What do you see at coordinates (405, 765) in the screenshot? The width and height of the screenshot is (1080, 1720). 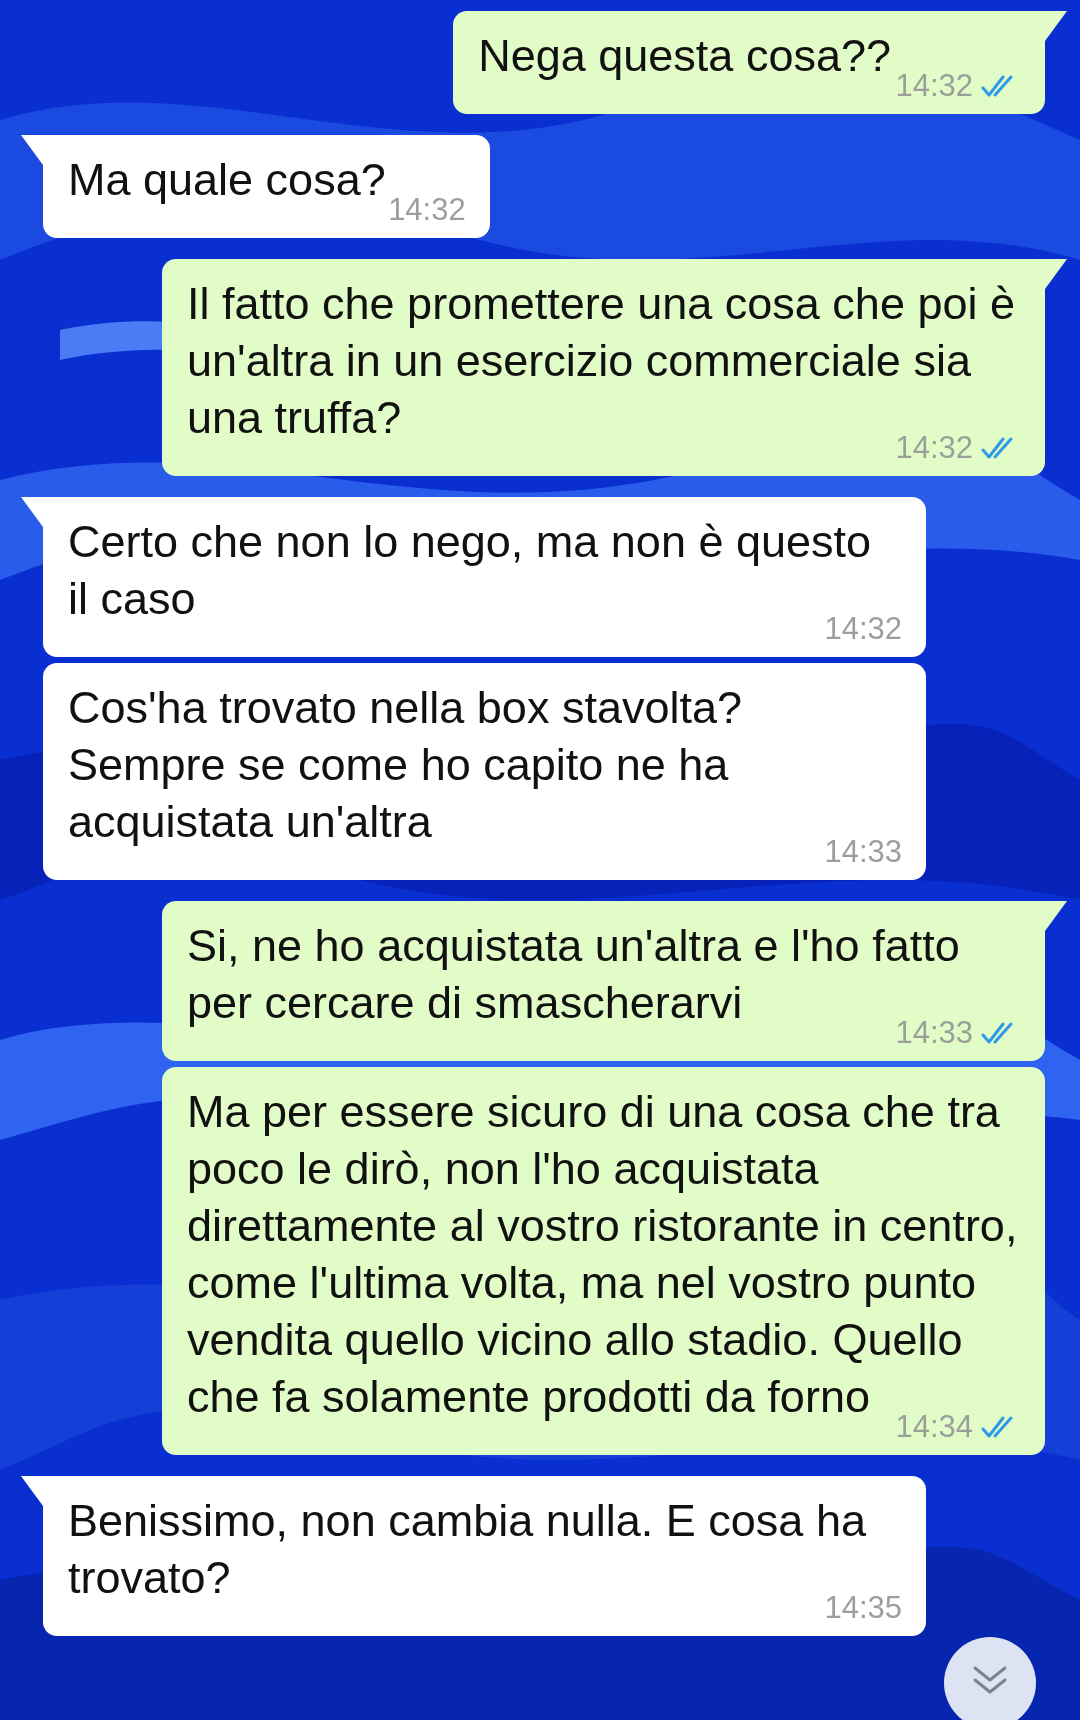 I see `message-text: Cos'ha trovato nella box stavolta? Sempre se come ho capito ne ha acquistata un'altra` at bounding box center [405, 765].